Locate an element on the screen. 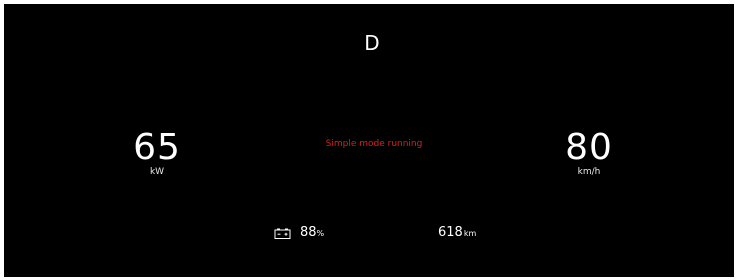 The image size is (737, 280). battery-percent-unit: % is located at coordinates (320, 233).